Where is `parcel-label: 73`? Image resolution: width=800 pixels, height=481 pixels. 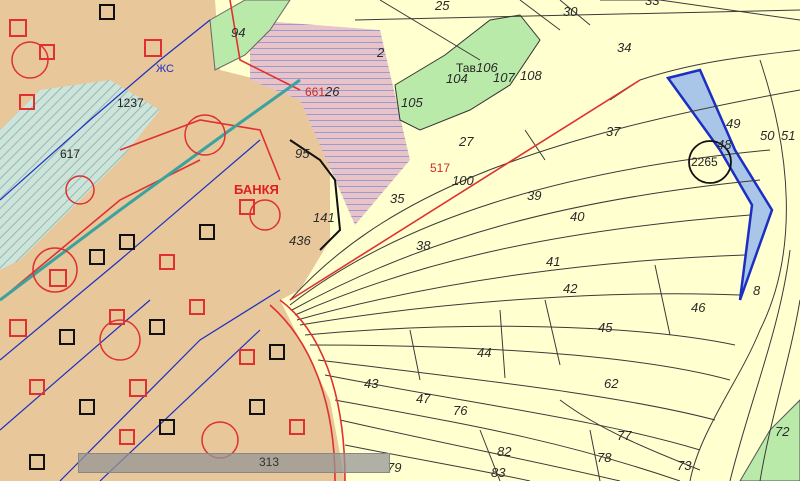 parcel-label: 73 is located at coordinates (684, 465).